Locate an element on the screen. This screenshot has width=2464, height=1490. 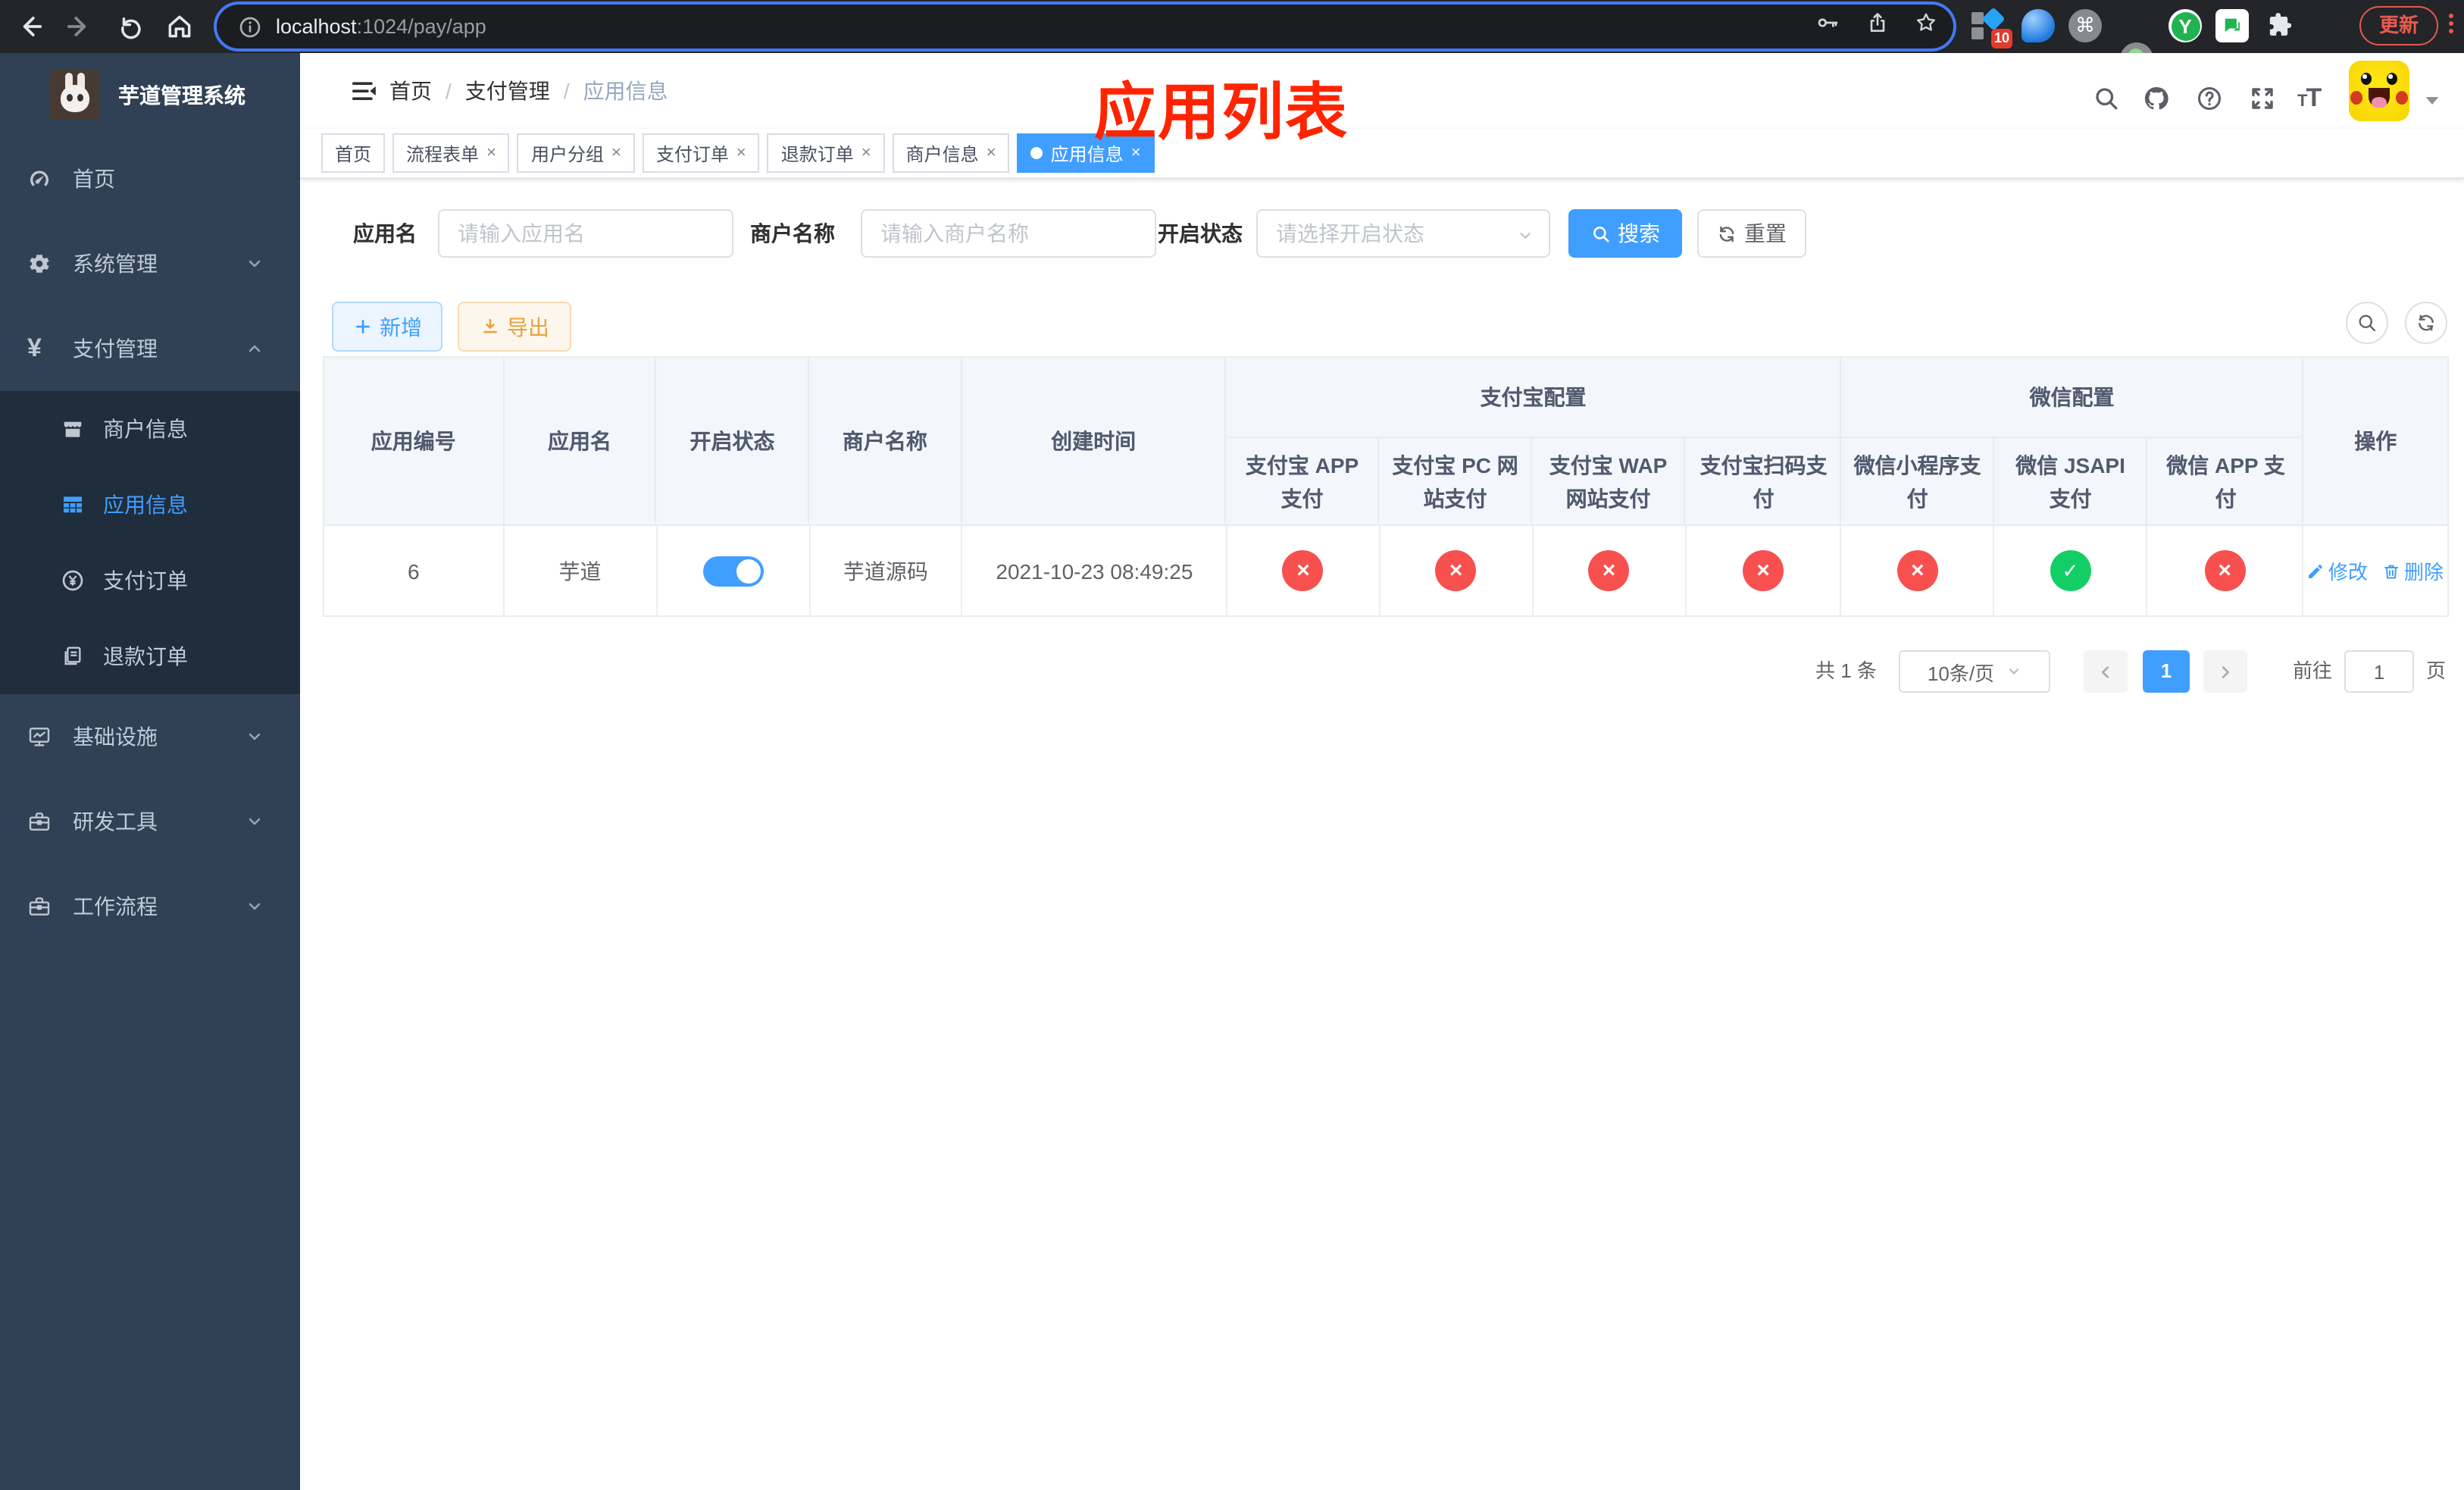
browser-update-button: 更新 is located at coordinates (2398, 26).